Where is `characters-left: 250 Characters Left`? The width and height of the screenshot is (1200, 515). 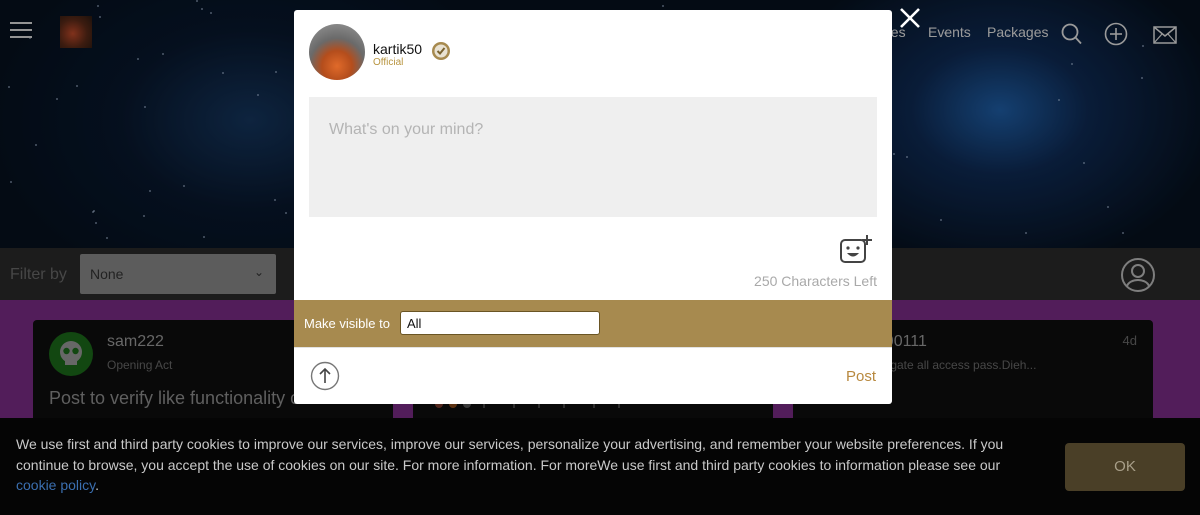
characters-left: 250 Characters Left is located at coordinates (815, 281).